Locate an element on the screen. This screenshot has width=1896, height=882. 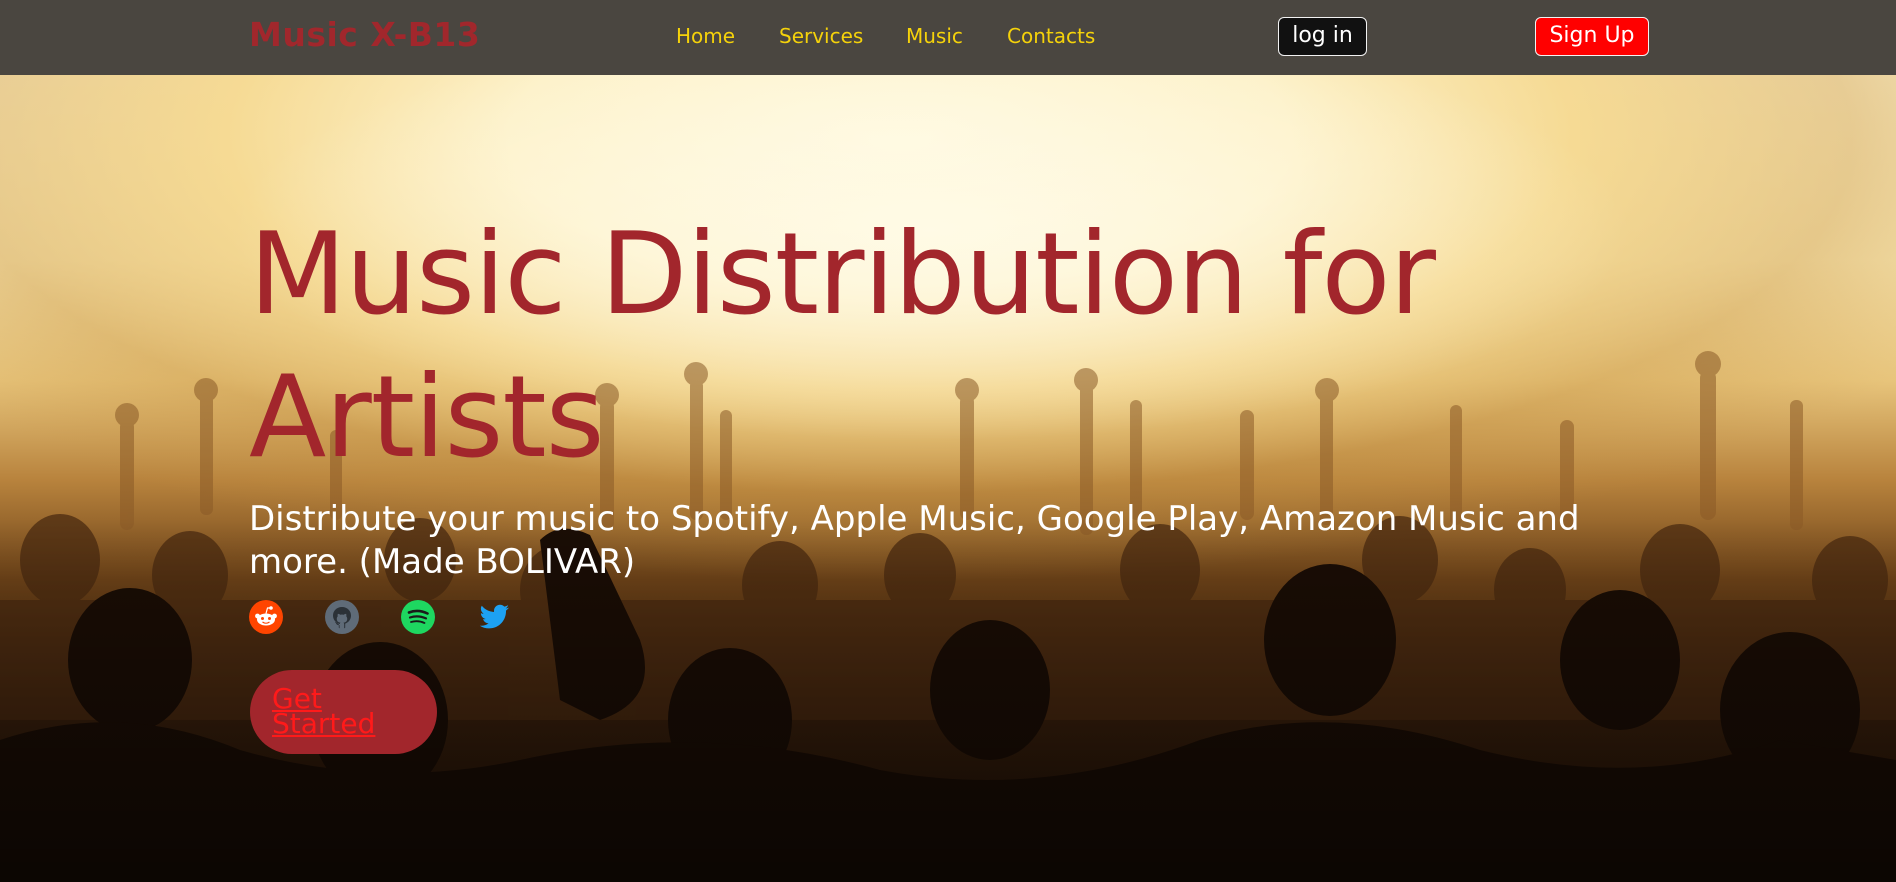
reddit-icon is located at coordinates (266, 617).